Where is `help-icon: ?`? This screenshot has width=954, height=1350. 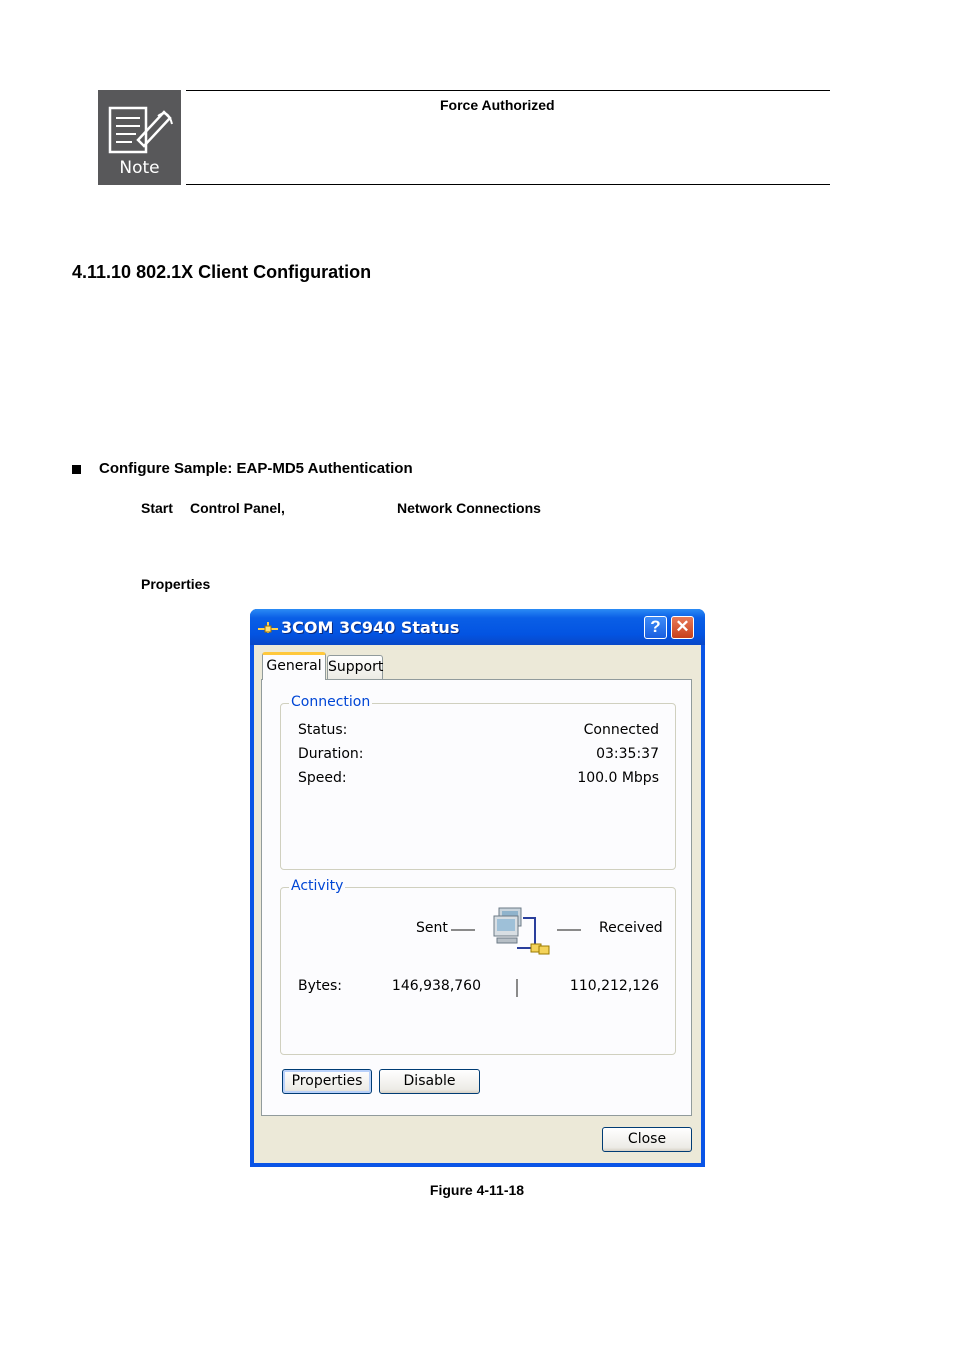
help-icon: ? is located at coordinates (655, 626).